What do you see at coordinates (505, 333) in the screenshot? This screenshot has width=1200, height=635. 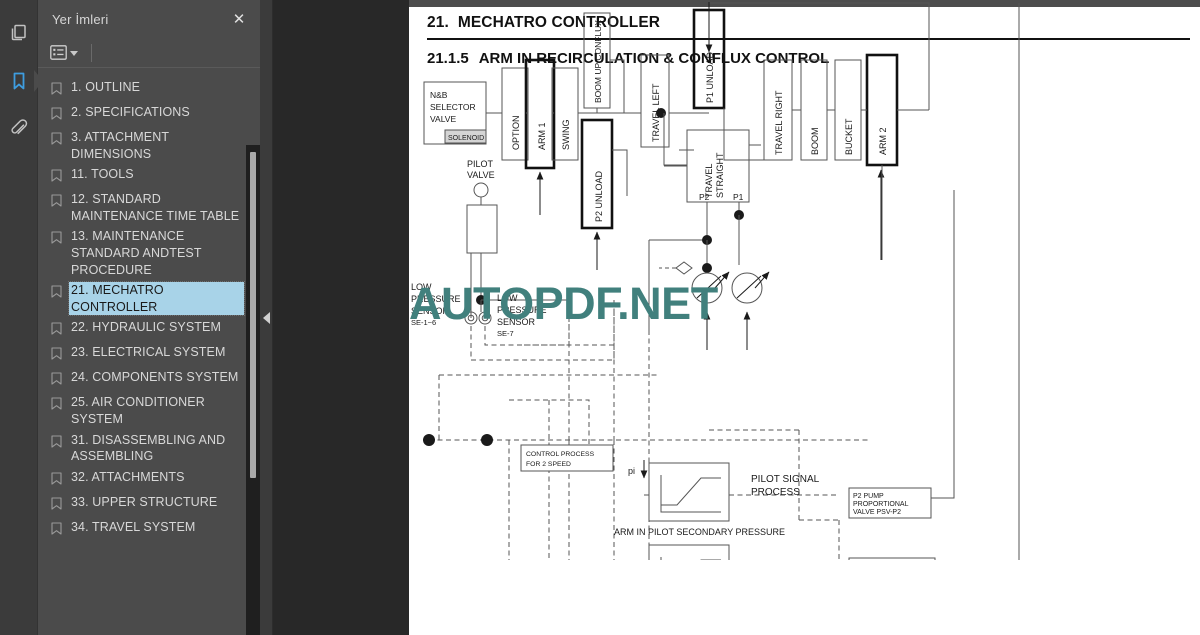 I see `svg-text: SE-7` at bounding box center [505, 333].